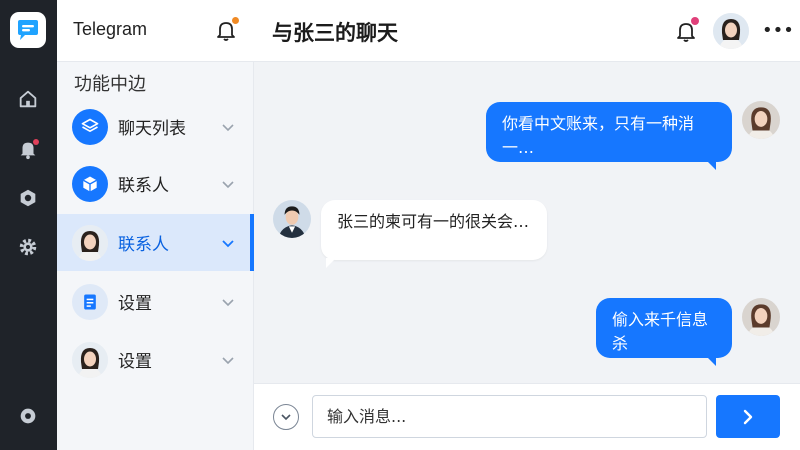 This screenshot has height=450, width=800. I want to click on rail-home, so click(28, 99).